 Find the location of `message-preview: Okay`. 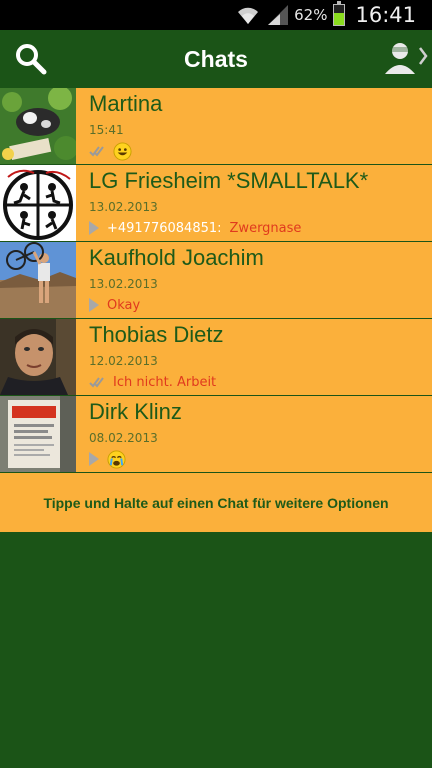

message-preview: Okay is located at coordinates (124, 305).